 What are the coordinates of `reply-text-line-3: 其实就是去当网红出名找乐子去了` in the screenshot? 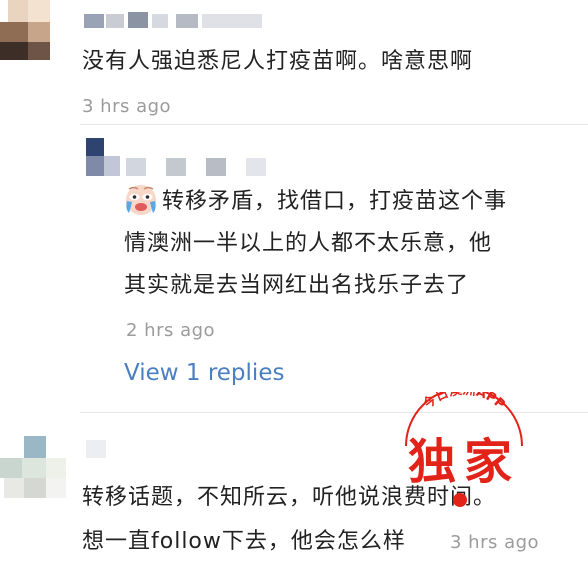 It's located at (297, 285).